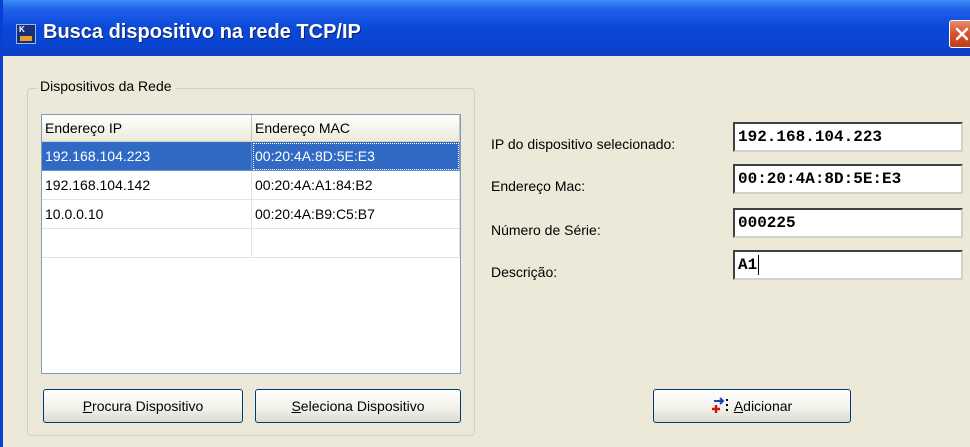  I want to click on button-label: rocura Dispositivo, so click(148, 406).